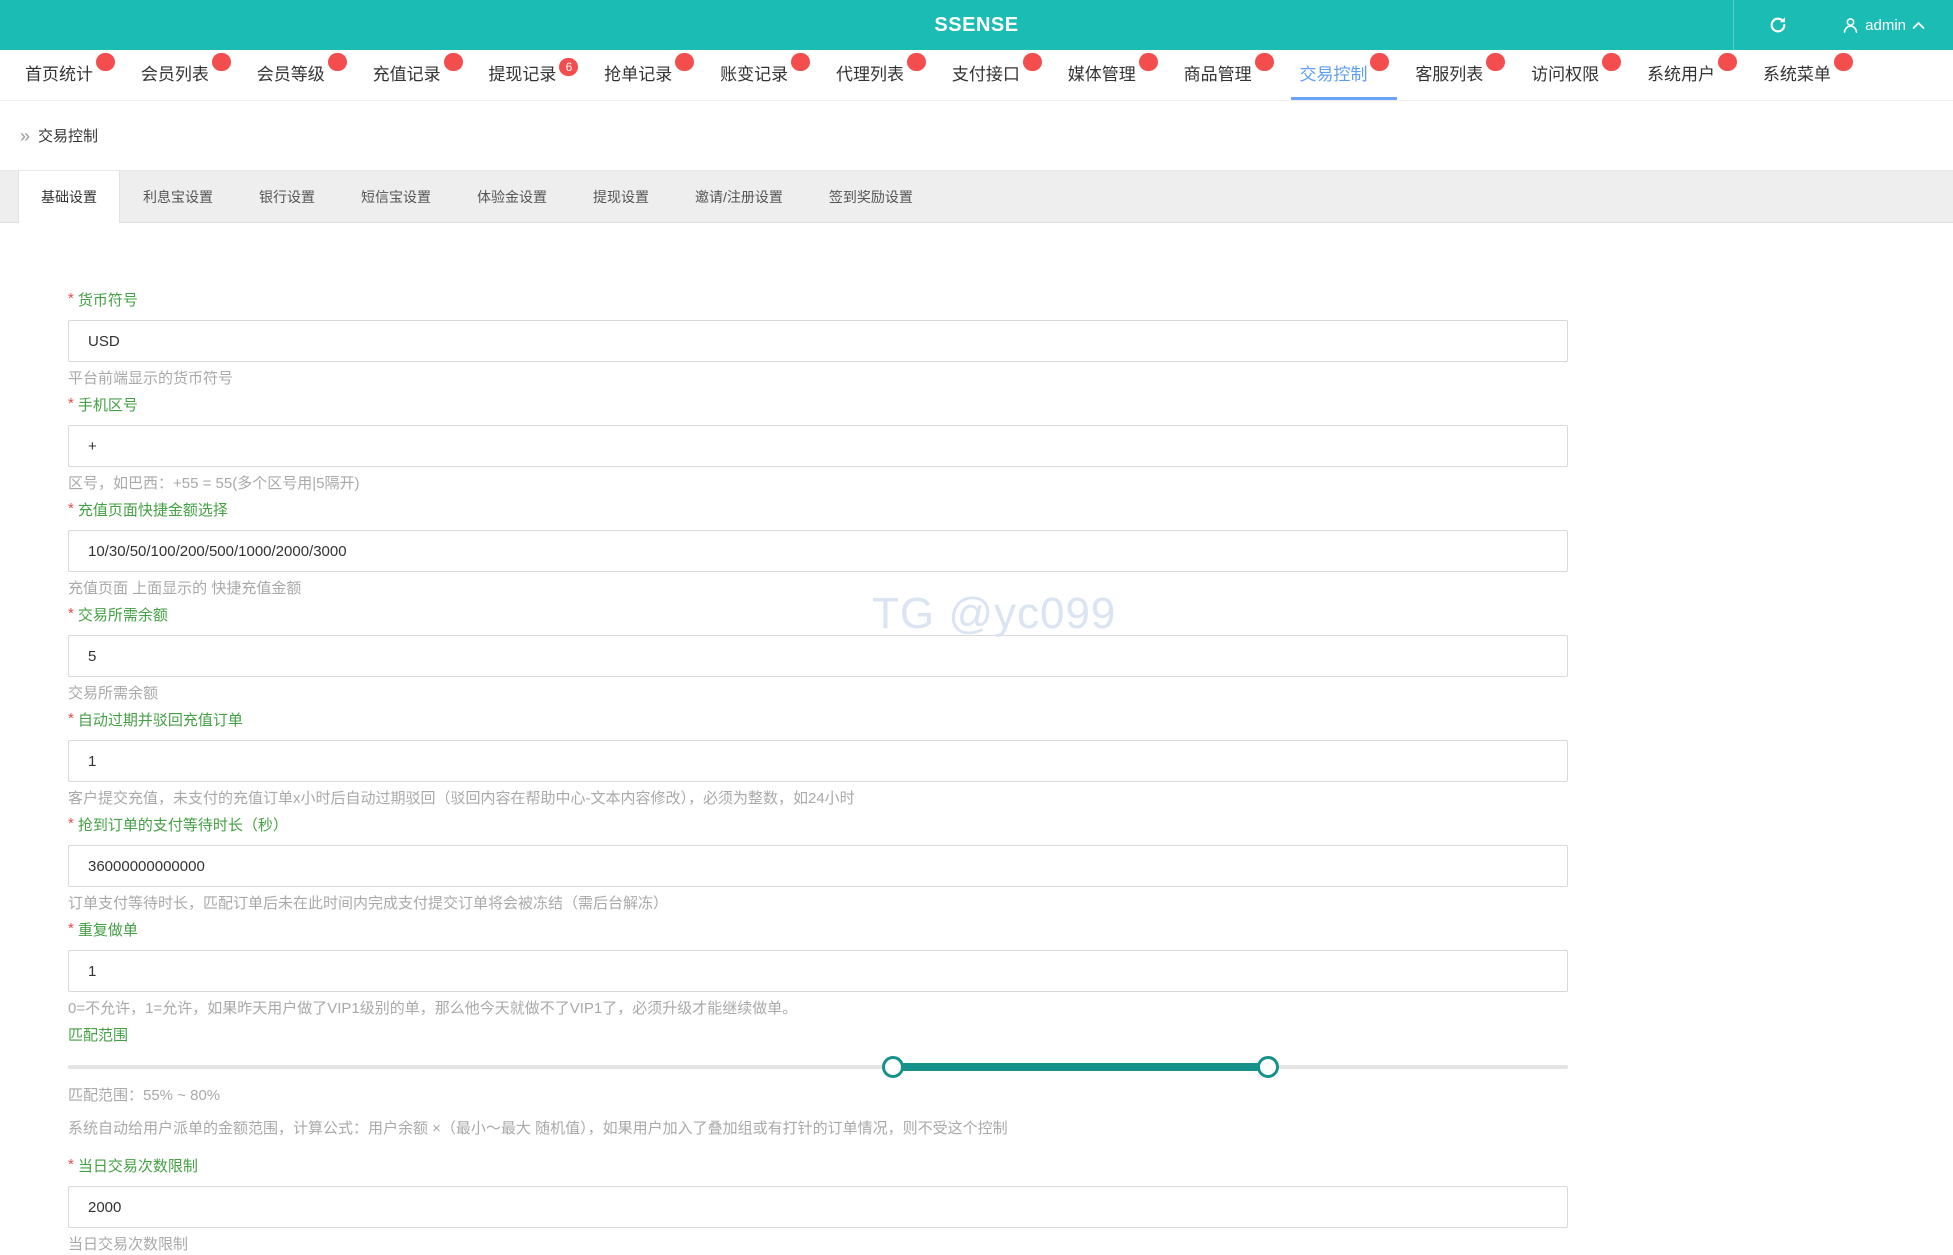 Image resolution: width=1953 pixels, height=1255 pixels. Describe the element at coordinates (818, 971) in the screenshot. I see `field-input-repeat-order` at that location.